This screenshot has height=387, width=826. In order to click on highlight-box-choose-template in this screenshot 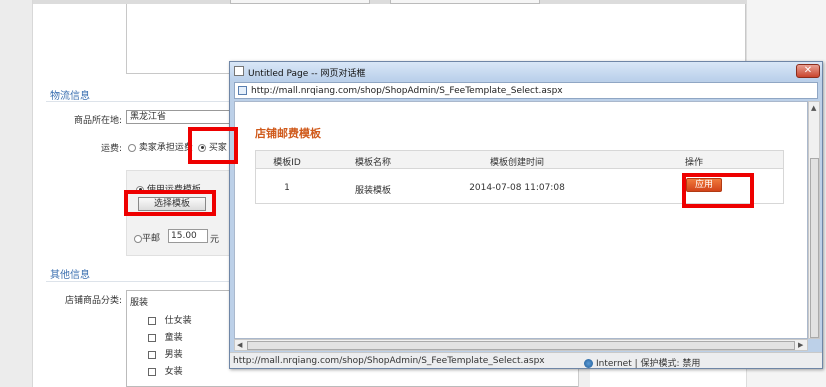, I will do `click(170, 203)`.